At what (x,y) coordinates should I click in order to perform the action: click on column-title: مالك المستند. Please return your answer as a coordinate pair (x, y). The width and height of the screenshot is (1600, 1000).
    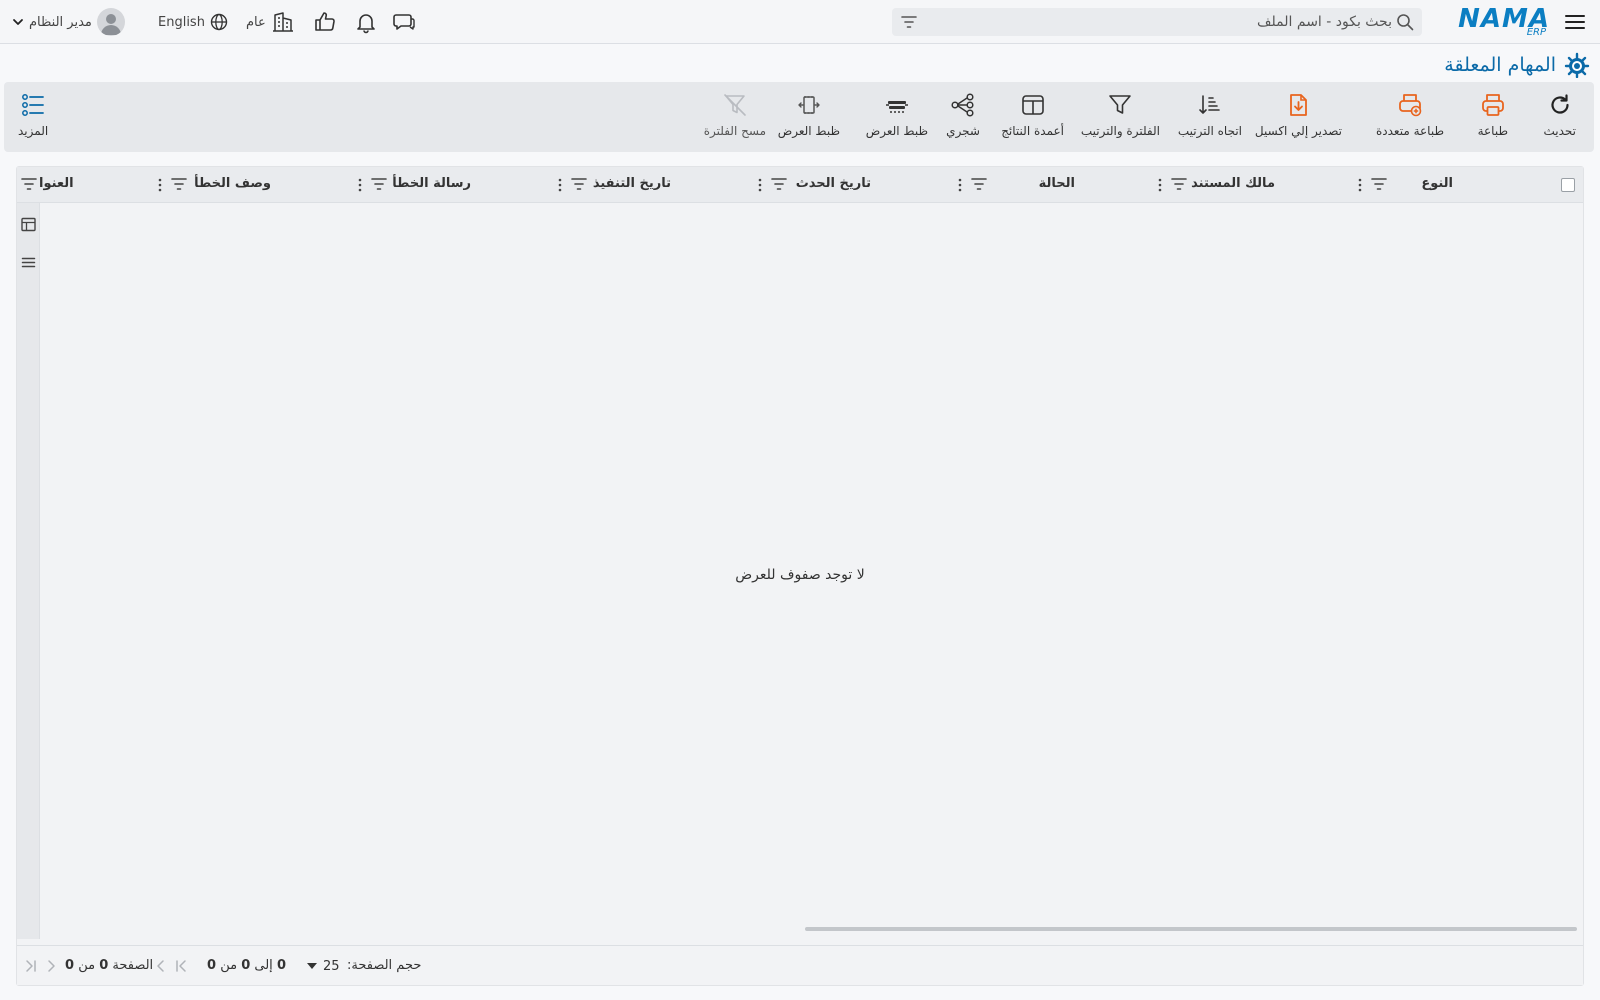
    Looking at the image, I should click on (1233, 183).